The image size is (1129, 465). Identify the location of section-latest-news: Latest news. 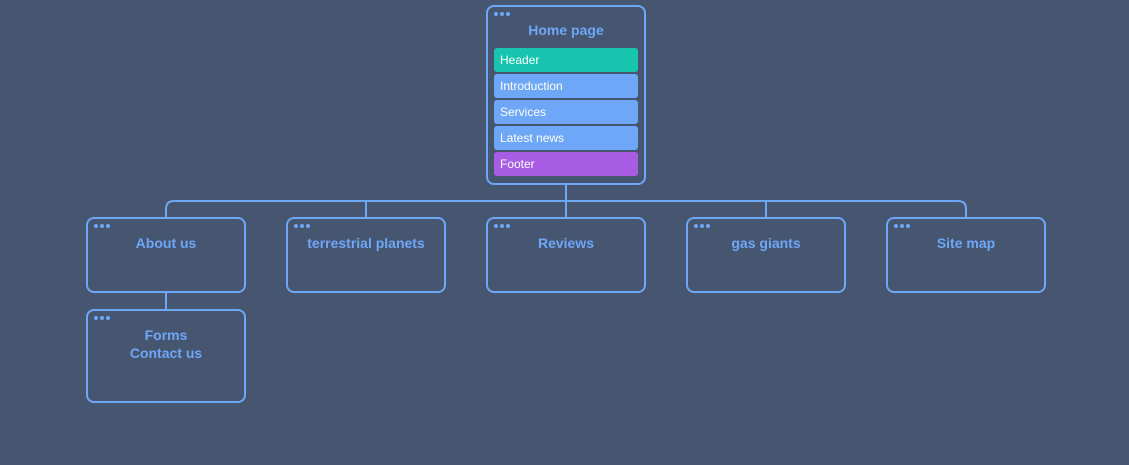
(566, 138).